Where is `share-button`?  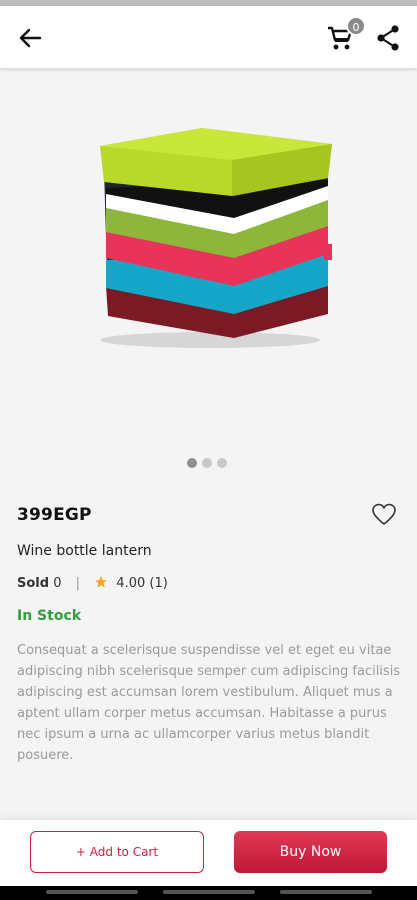 share-button is located at coordinates (388, 38).